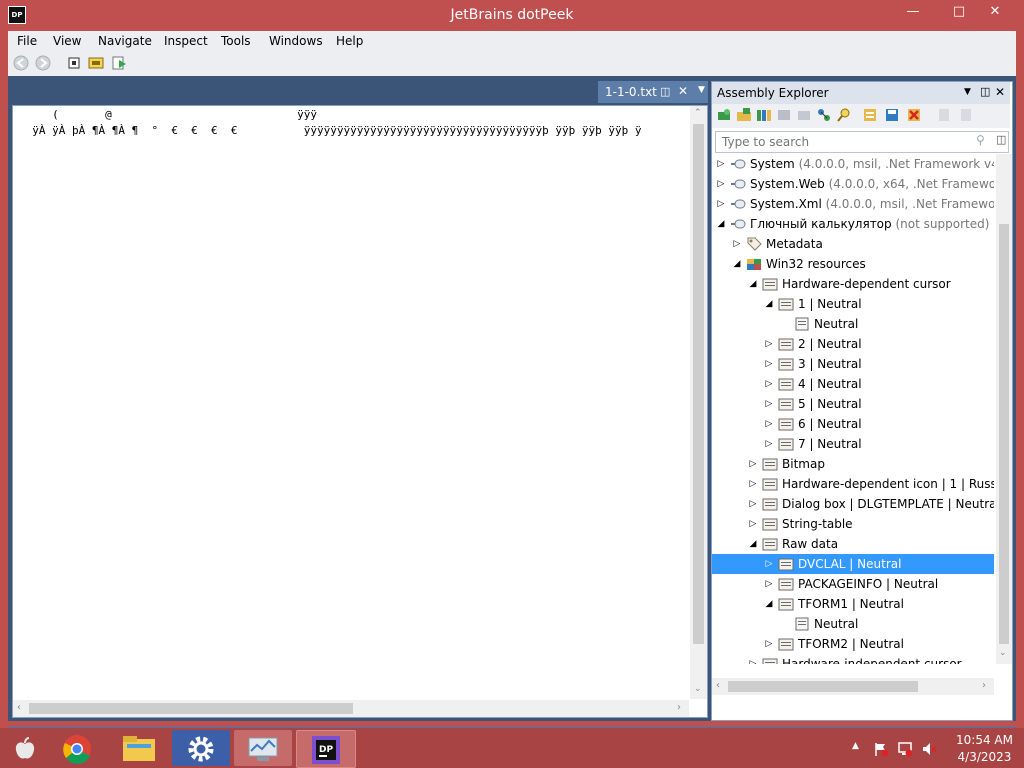 Image resolution: width=1024 pixels, height=768 pixels. What do you see at coordinates (853, 564) in the screenshot?
I see `tree-node: ▷ DVCLAL | Neutral` at bounding box center [853, 564].